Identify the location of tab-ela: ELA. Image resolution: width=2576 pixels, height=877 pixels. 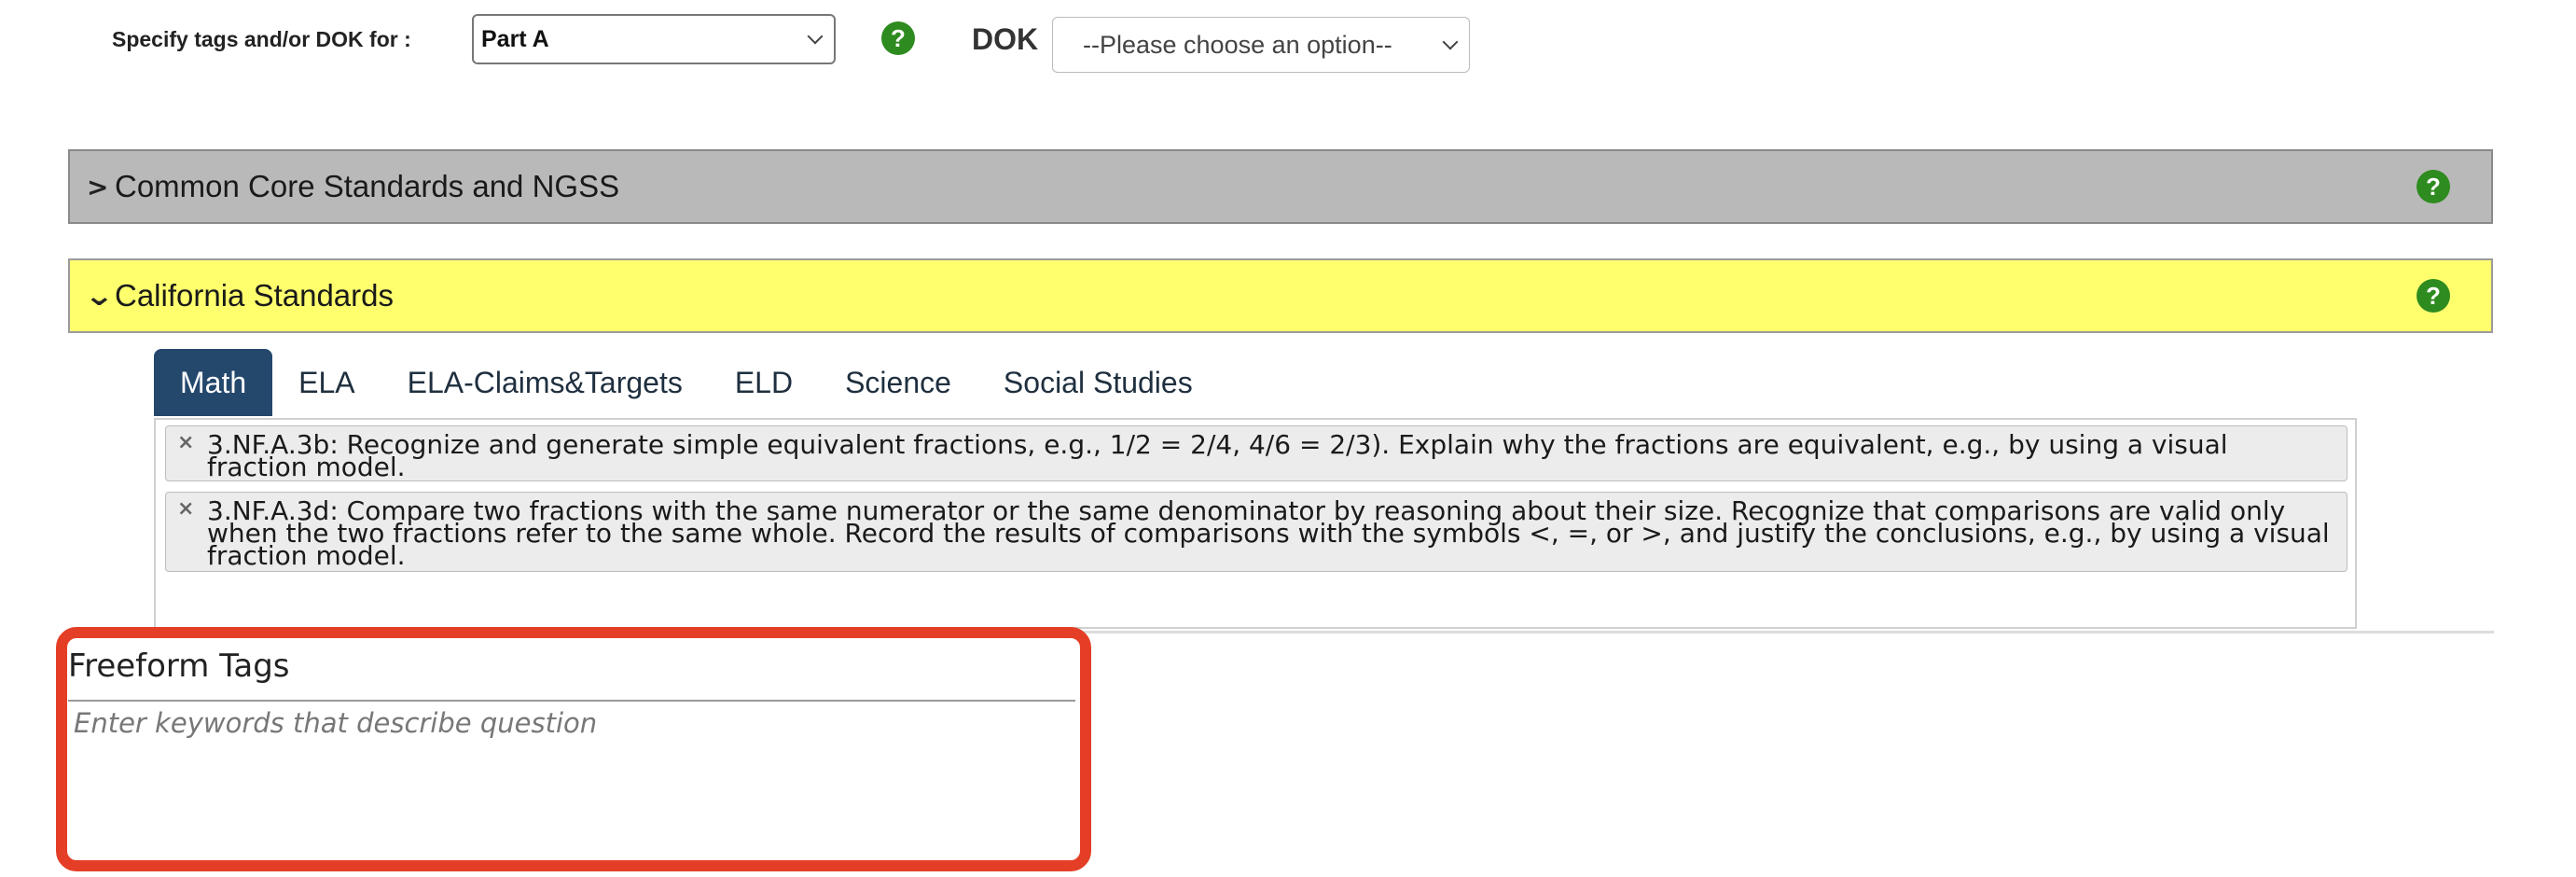
(326, 383).